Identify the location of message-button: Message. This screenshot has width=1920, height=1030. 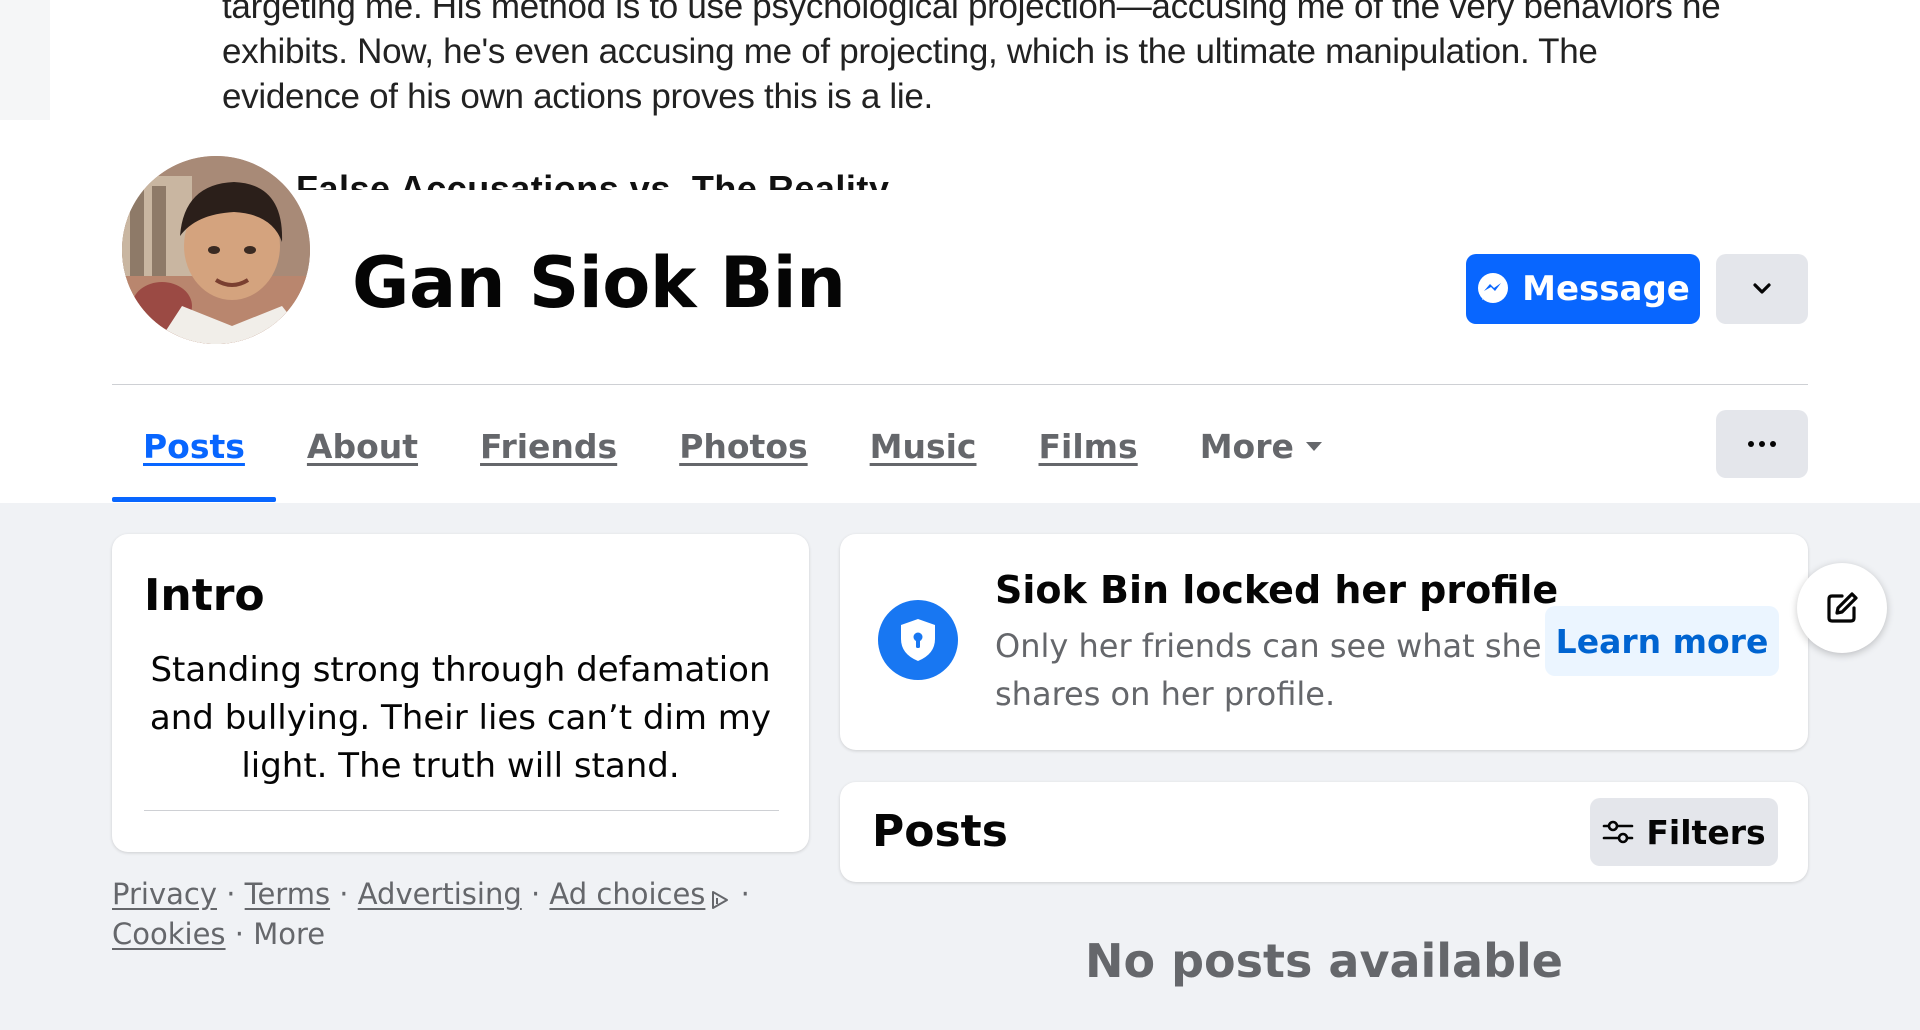
(1583, 289).